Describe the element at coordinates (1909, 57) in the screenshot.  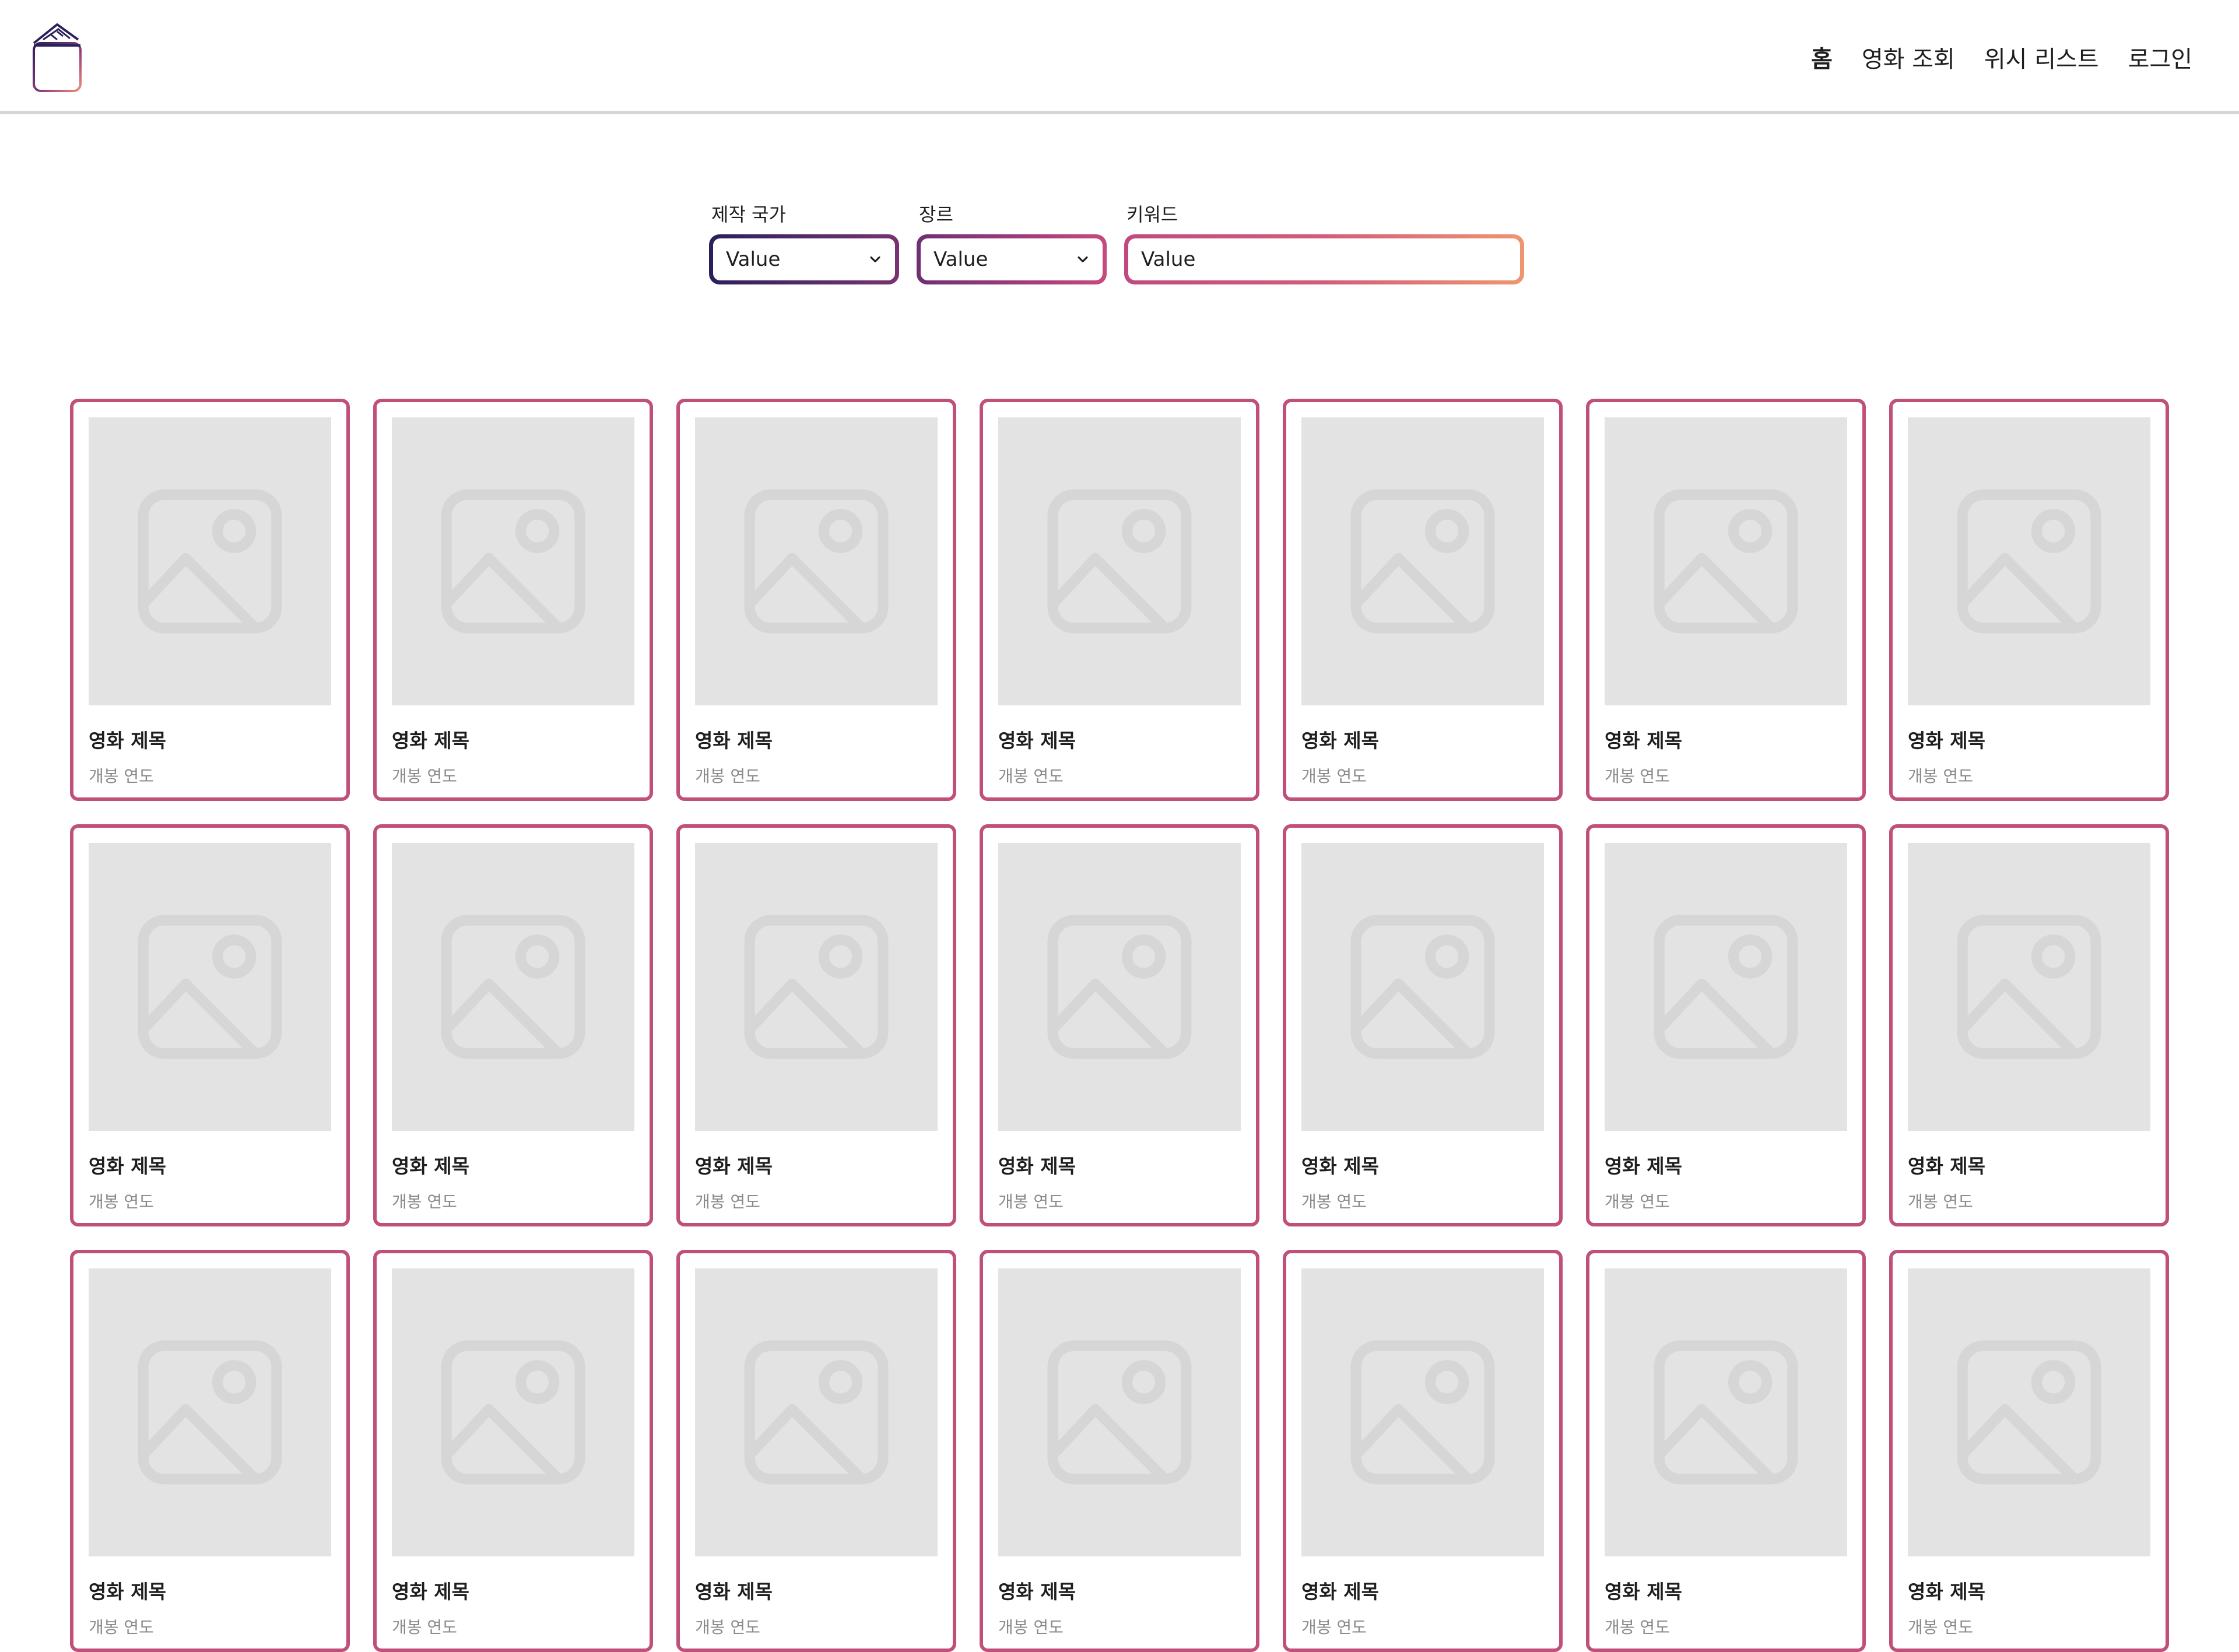
I see `nav-movie-search: 영화 조회` at that location.